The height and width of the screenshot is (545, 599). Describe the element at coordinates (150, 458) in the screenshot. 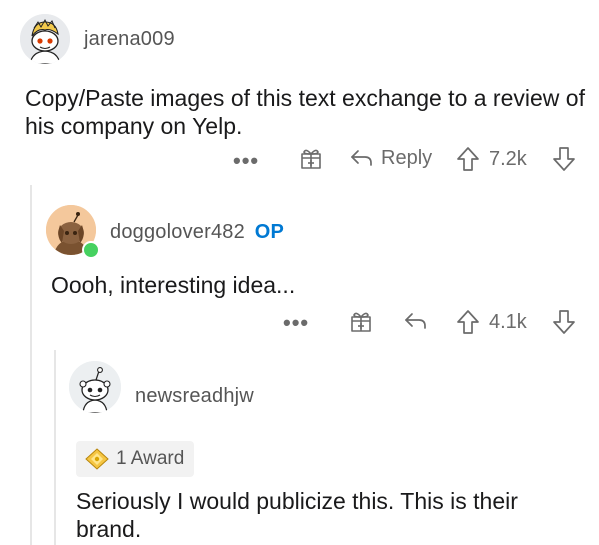

I see `award-label: 1 Award` at that location.